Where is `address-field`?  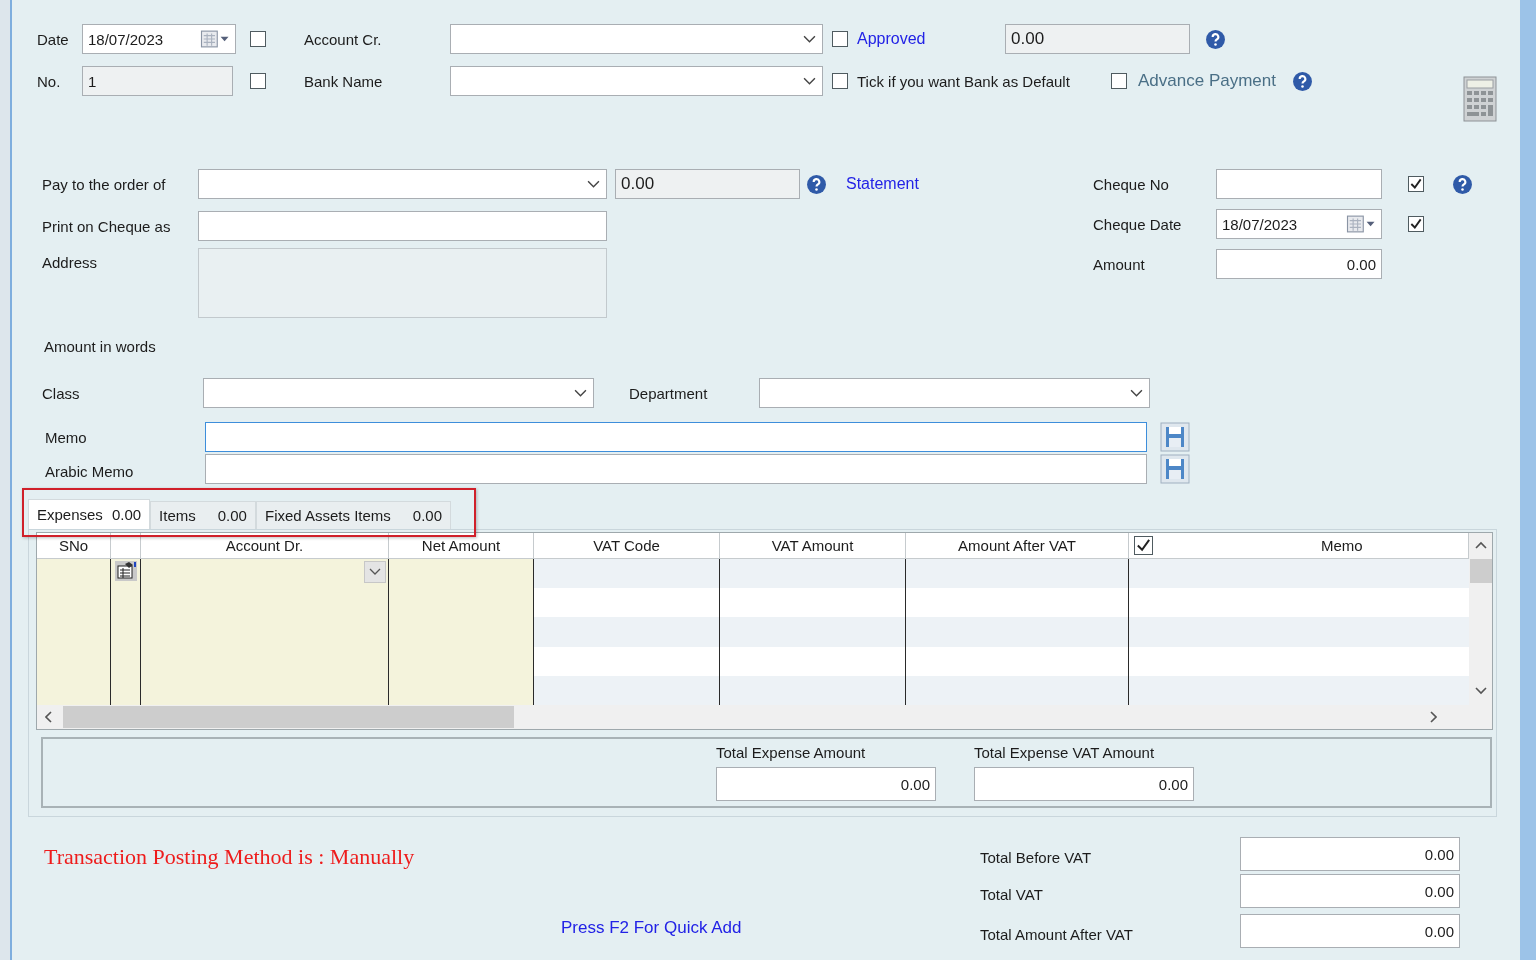
address-field is located at coordinates (402, 283).